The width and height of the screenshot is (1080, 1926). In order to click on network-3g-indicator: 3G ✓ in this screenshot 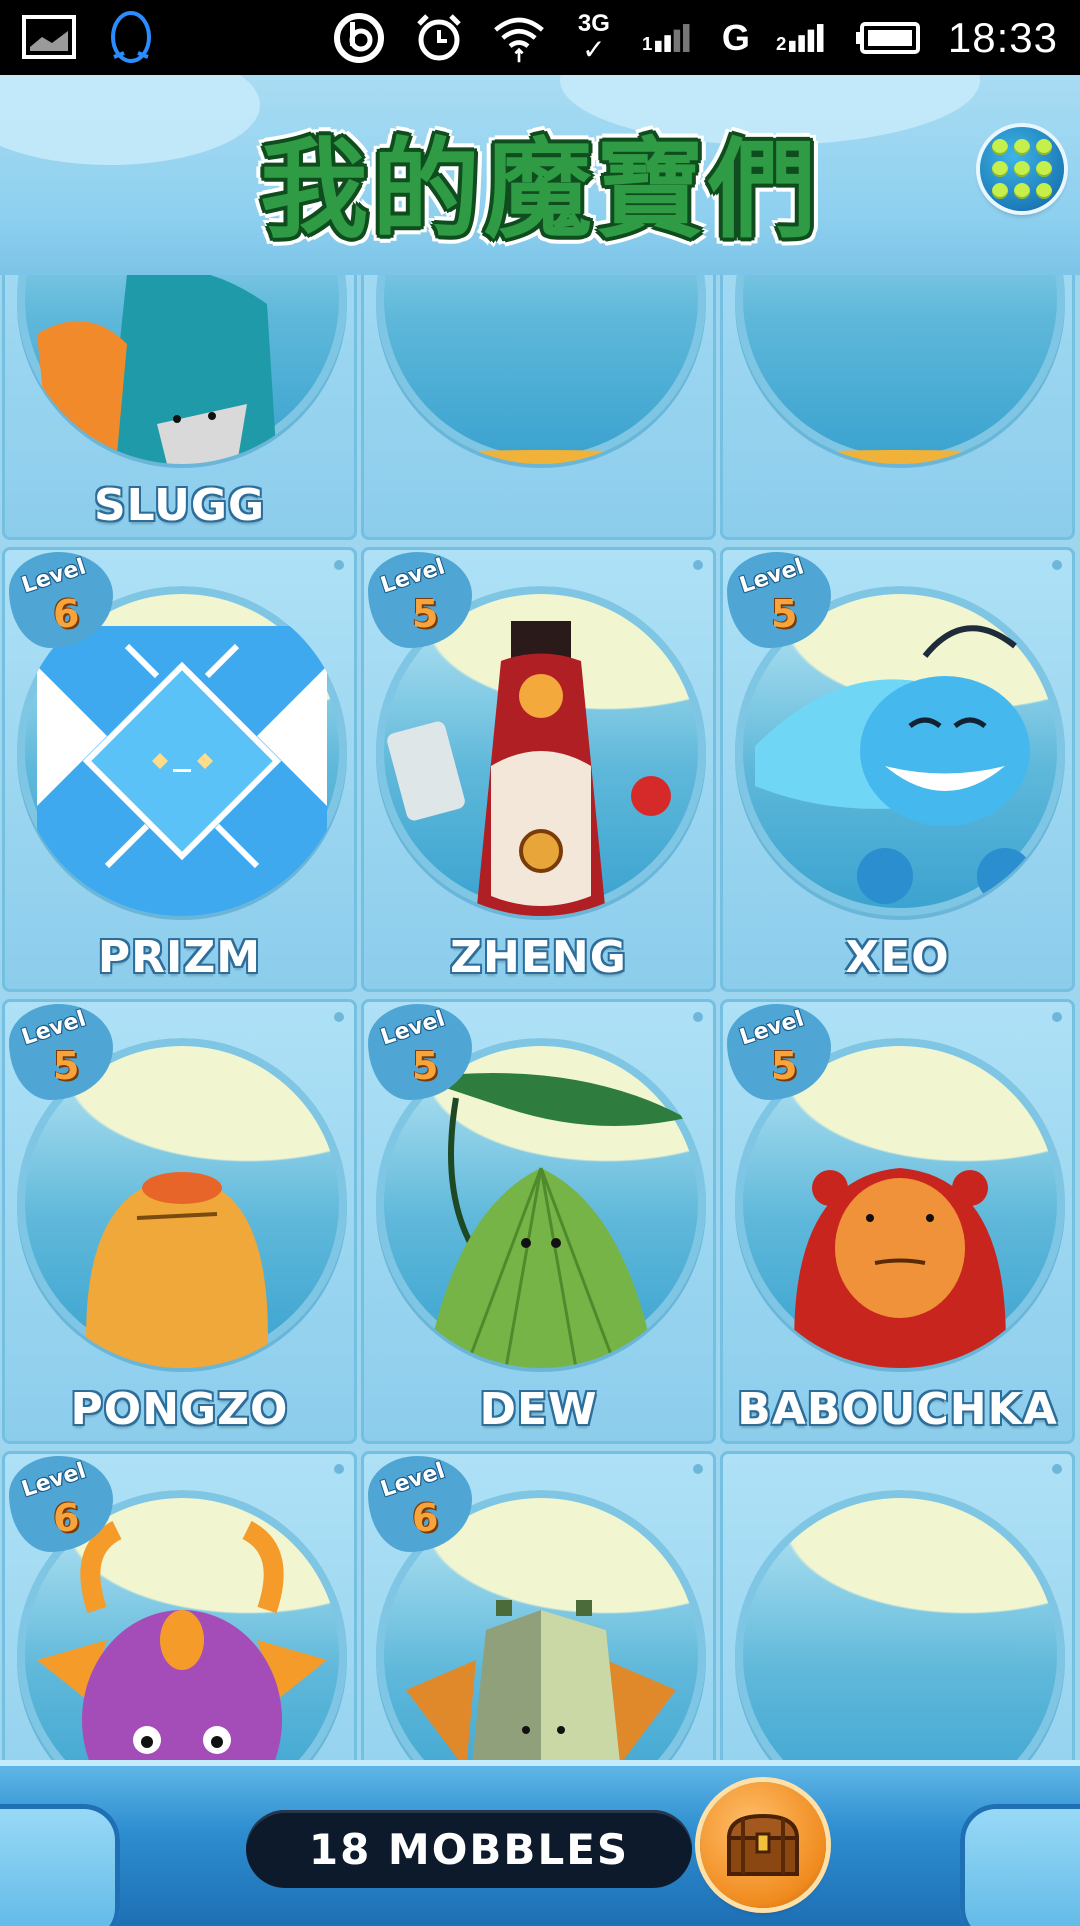, I will do `click(593, 37)`.